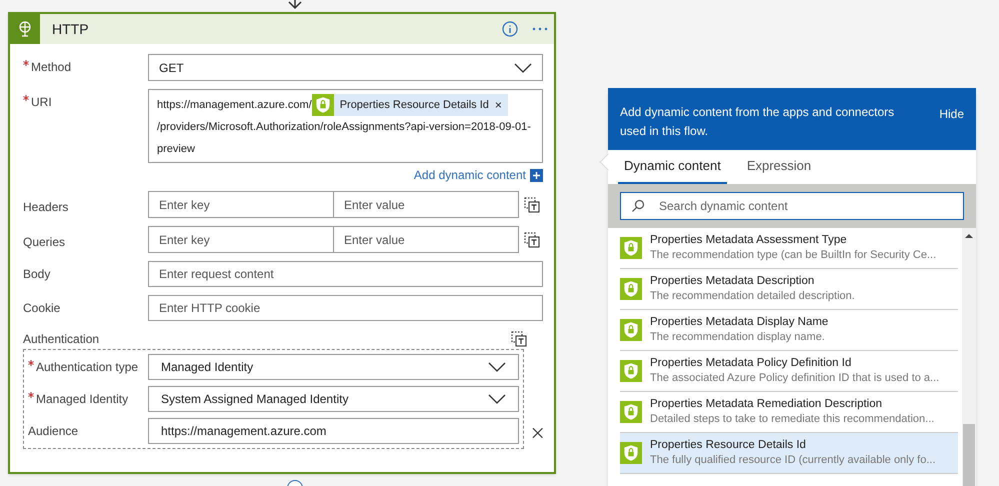 The height and width of the screenshot is (486, 999). What do you see at coordinates (41, 308) in the screenshot?
I see `field-label: Cookie` at bounding box center [41, 308].